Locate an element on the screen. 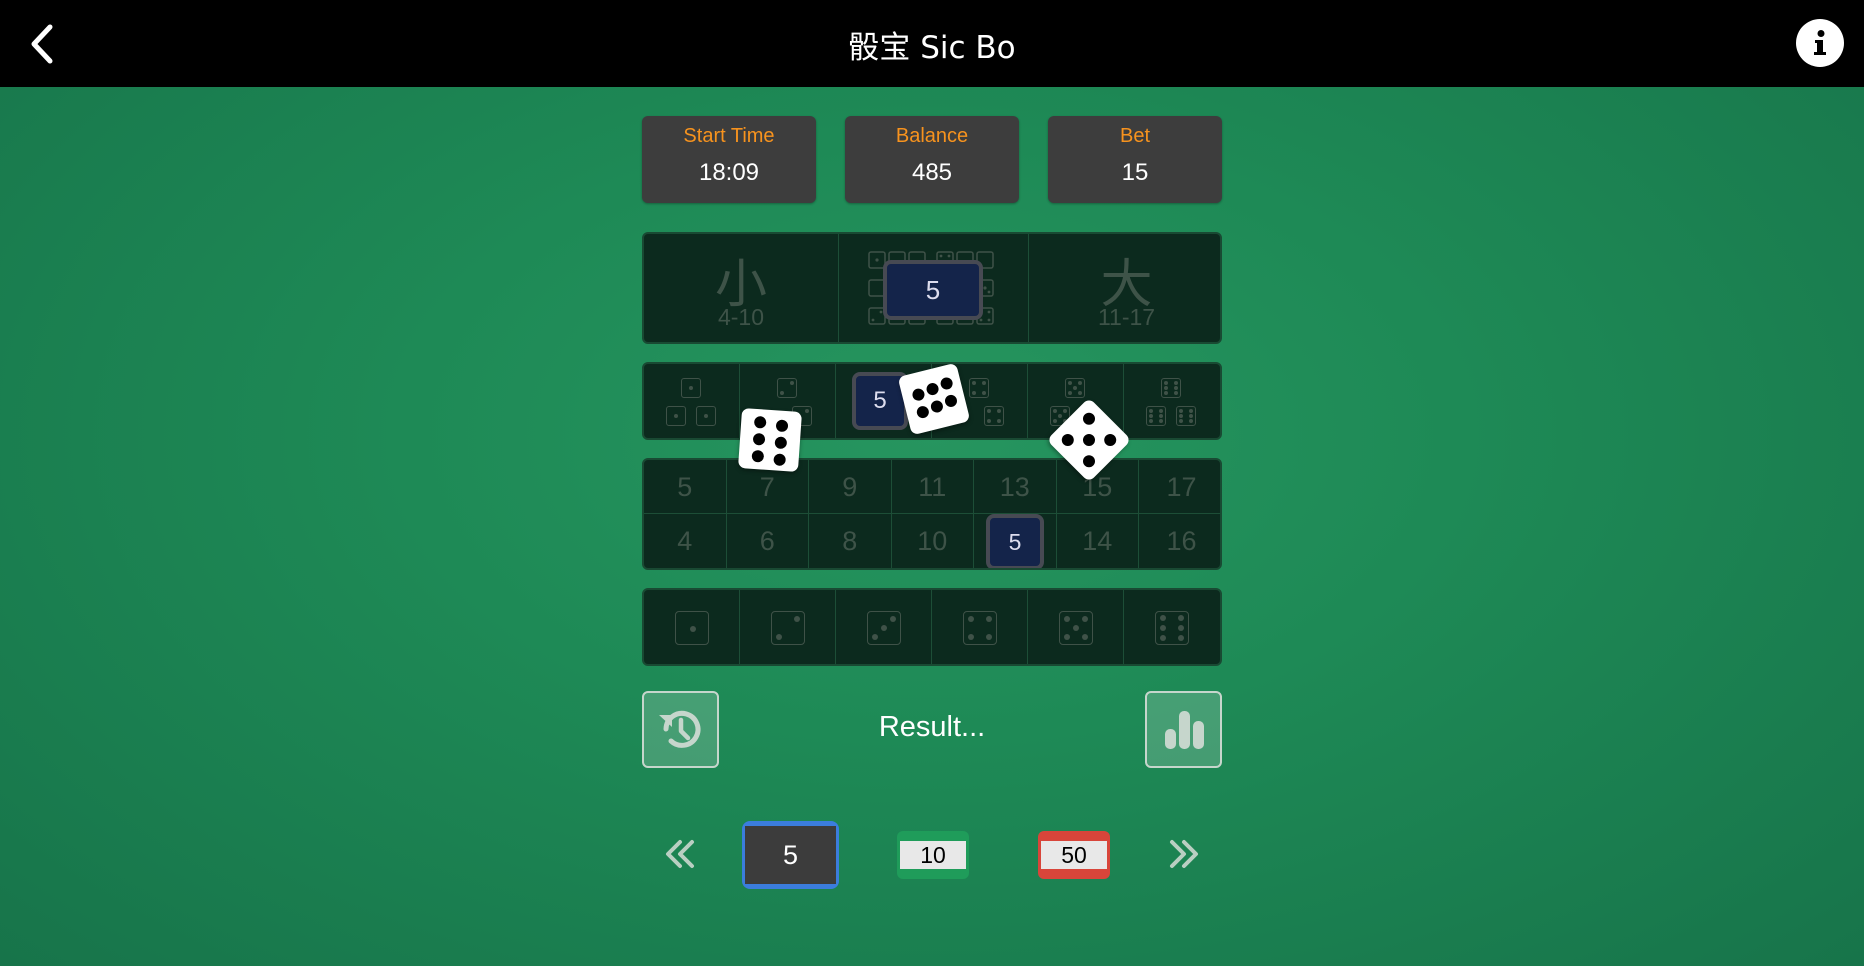  sums-grid: 5 7 9 11 13 15 17 4 6 8 10 5 14 16 is located at coordinates (932, 514).